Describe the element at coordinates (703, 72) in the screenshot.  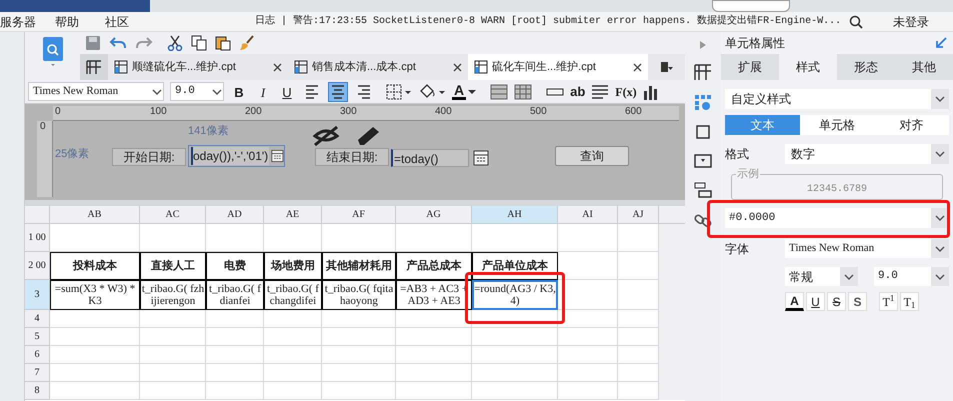
I see `grid-layout-icon` at that location.